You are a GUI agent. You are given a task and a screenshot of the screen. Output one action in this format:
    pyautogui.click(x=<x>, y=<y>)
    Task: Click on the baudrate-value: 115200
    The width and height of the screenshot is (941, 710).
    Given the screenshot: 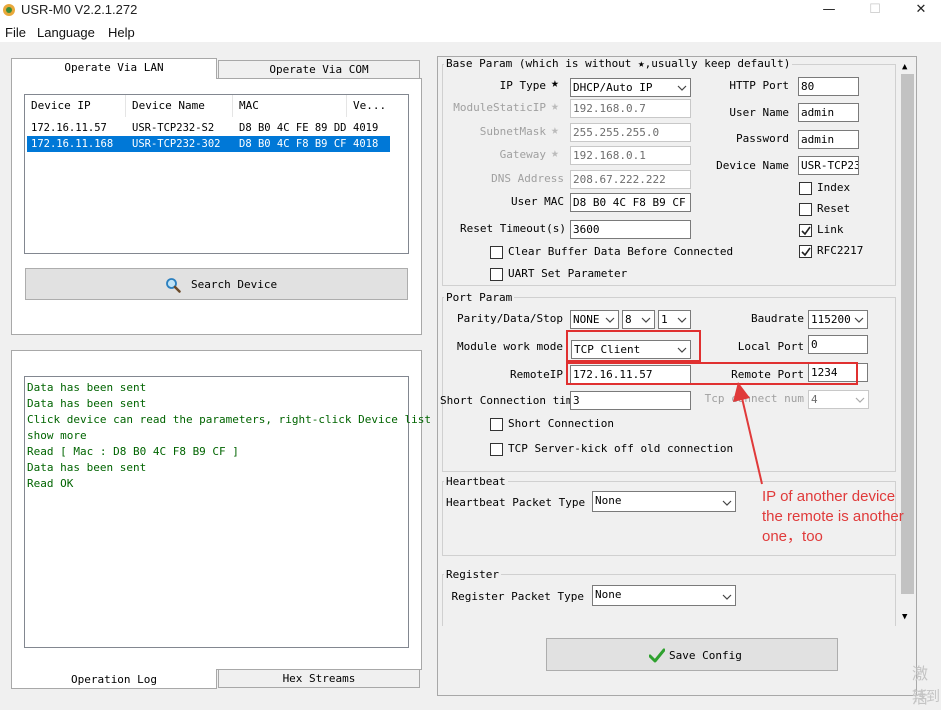 What is the action you would take?
    pyautogui.click(x=831, y=319)
    